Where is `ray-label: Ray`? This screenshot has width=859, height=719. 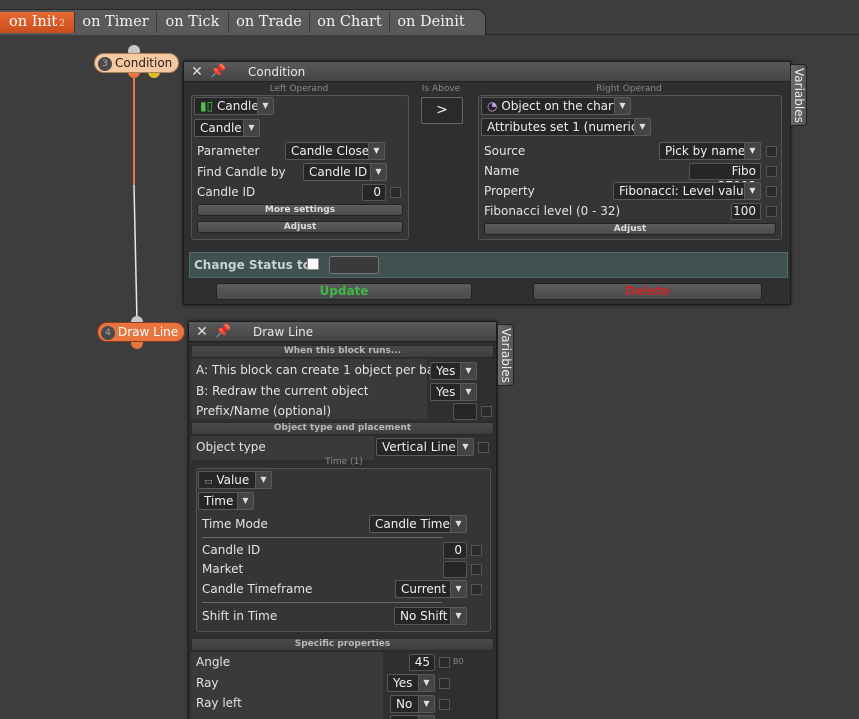
ray-label: Ray is located at coordinates (207, 683).